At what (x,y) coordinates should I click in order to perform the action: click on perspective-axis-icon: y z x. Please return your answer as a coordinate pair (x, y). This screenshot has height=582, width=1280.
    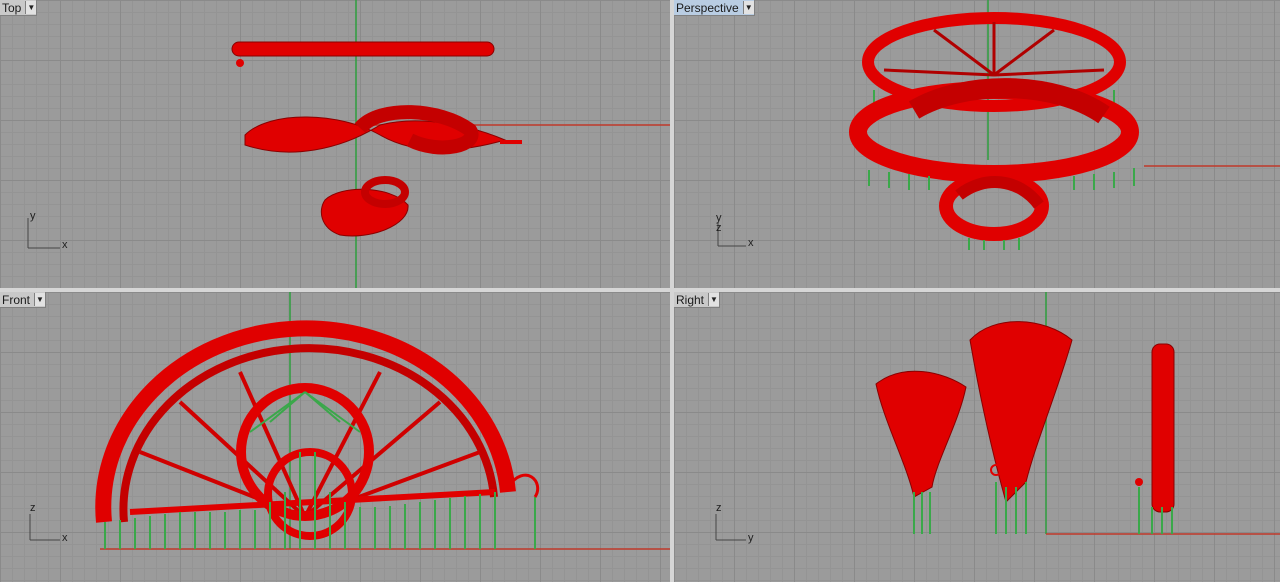
    Looking at the image, I should click on (737, 234).